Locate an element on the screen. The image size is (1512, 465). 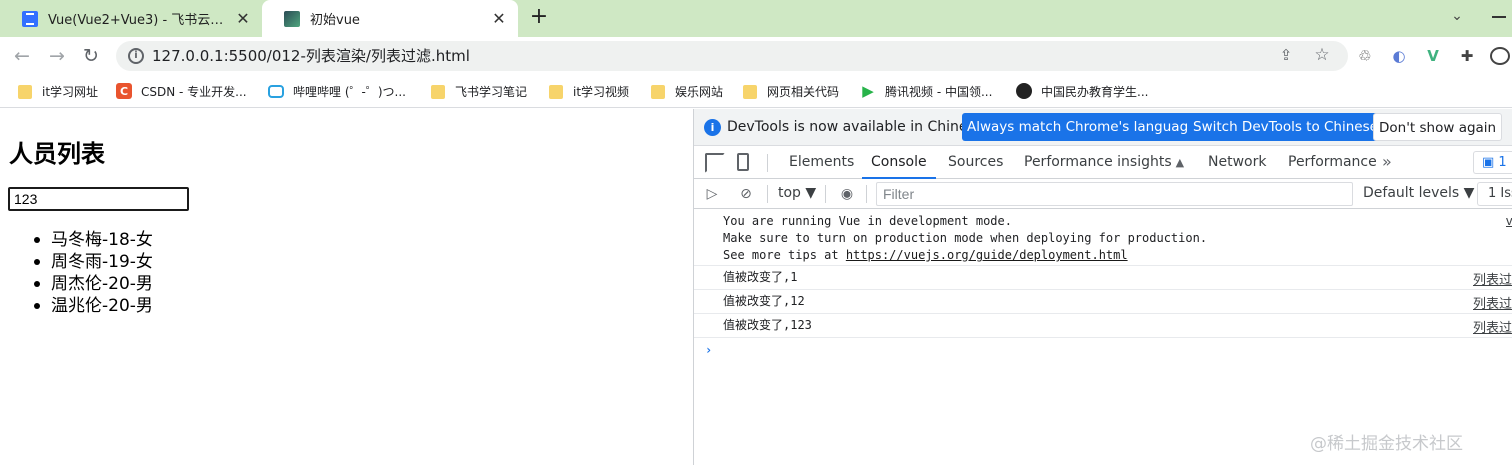
context-selector: top ▼ is located at coordinates (797, 193).